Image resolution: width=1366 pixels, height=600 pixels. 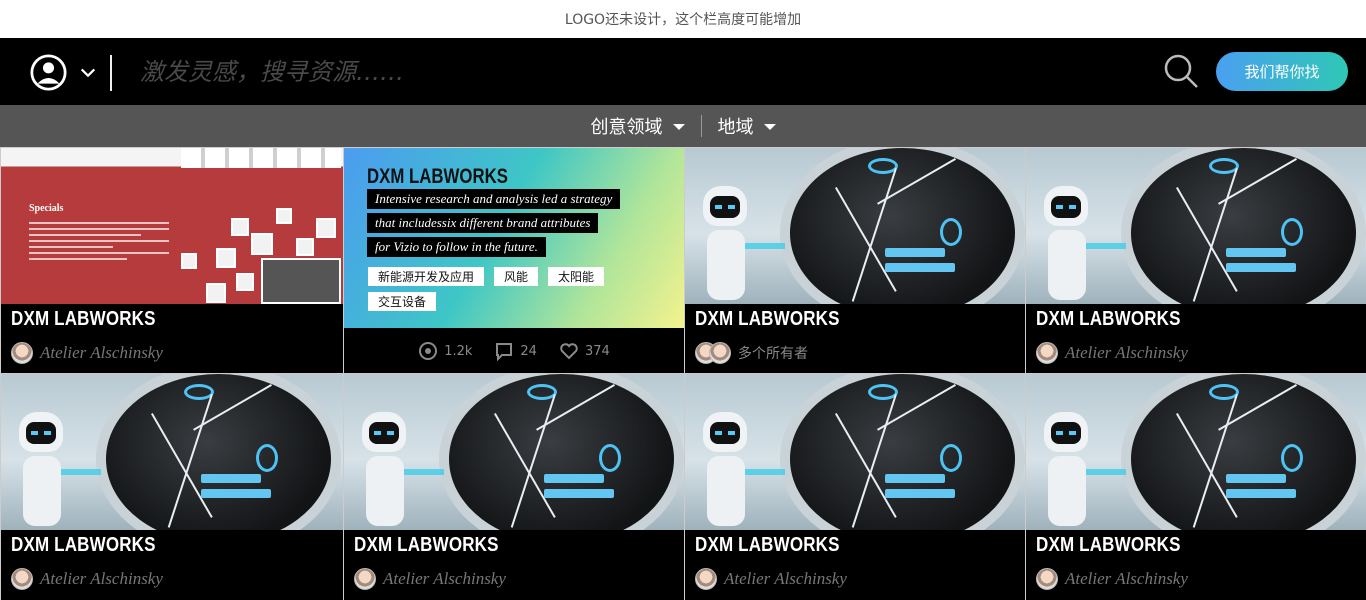 I want to click on likes-stat: 374, so click(x=584, y=351).